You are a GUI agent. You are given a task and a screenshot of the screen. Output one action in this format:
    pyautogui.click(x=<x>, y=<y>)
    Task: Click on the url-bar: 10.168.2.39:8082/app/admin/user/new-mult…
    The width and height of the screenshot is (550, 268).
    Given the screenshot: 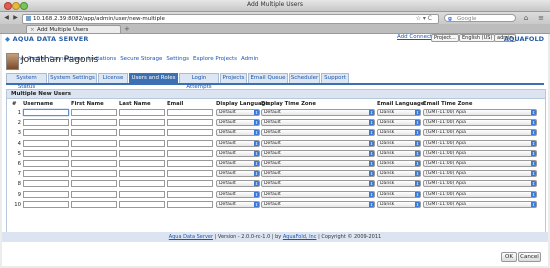 What is the action you would take?
    pyautogui.click(x=230, y=19)
    